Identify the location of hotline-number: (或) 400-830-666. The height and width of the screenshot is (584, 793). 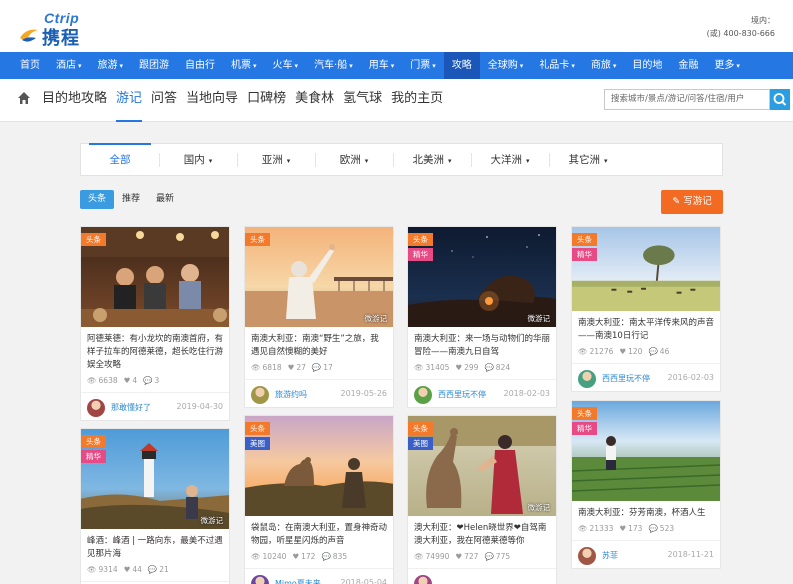
(740, 33).